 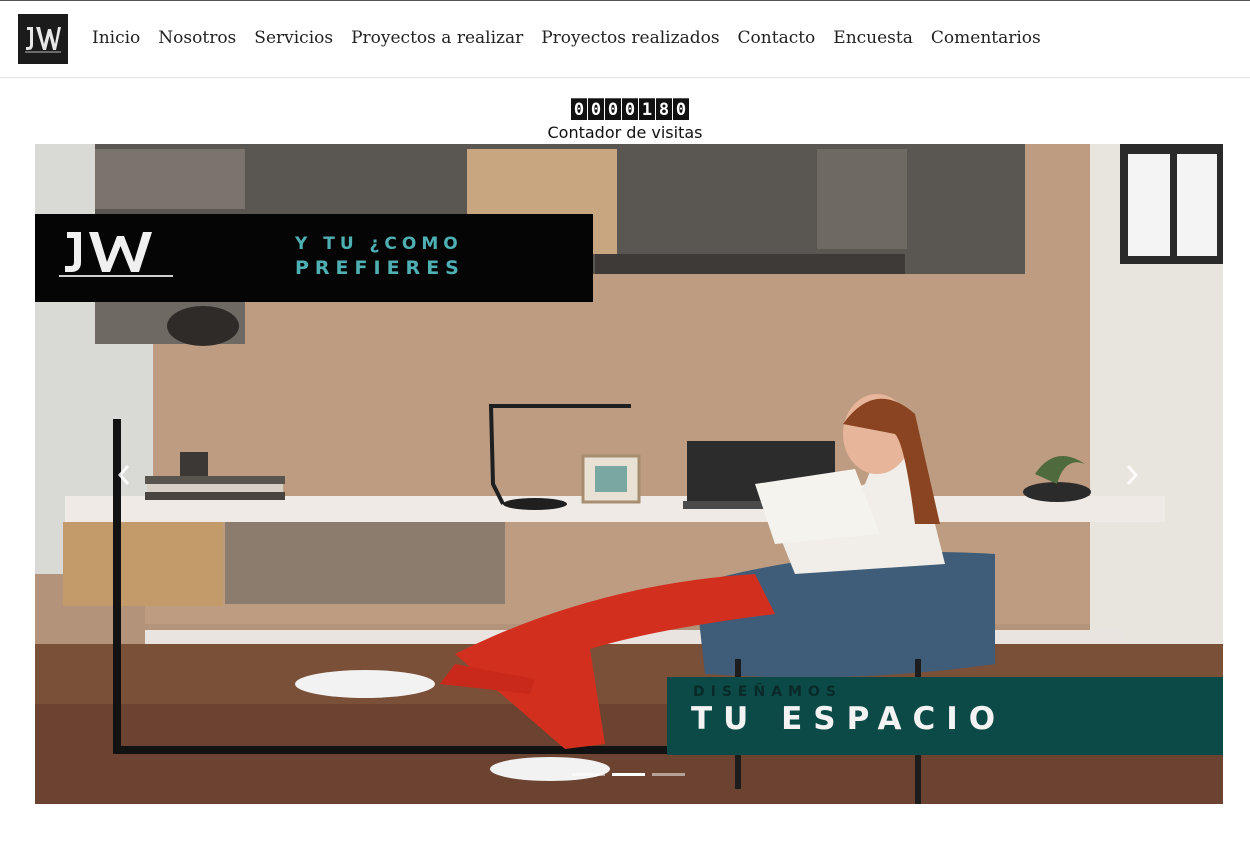 What do you see at coordinates (116, 254) in the screenshot?
I see `brand-logo-icon` at bounding box center [116, 254].